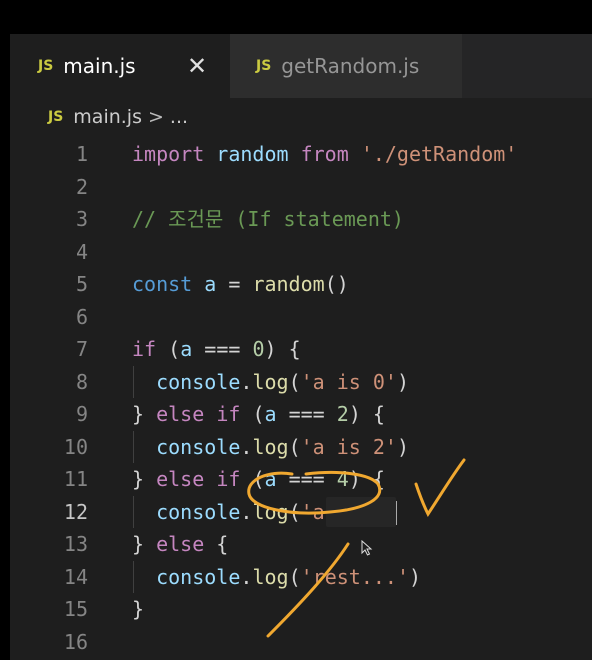 This screenshot has width=592, height=660. Describe the element at coordinates (308, 590) in the screenshot. I see `annotation-stroke` at that location.